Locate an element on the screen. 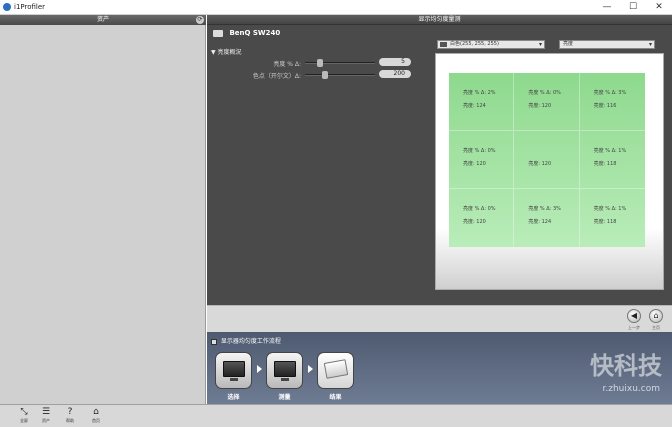 This screenshot has width=672, height=427. help-button: ? 帮助 is located at coordinates (70, 415).